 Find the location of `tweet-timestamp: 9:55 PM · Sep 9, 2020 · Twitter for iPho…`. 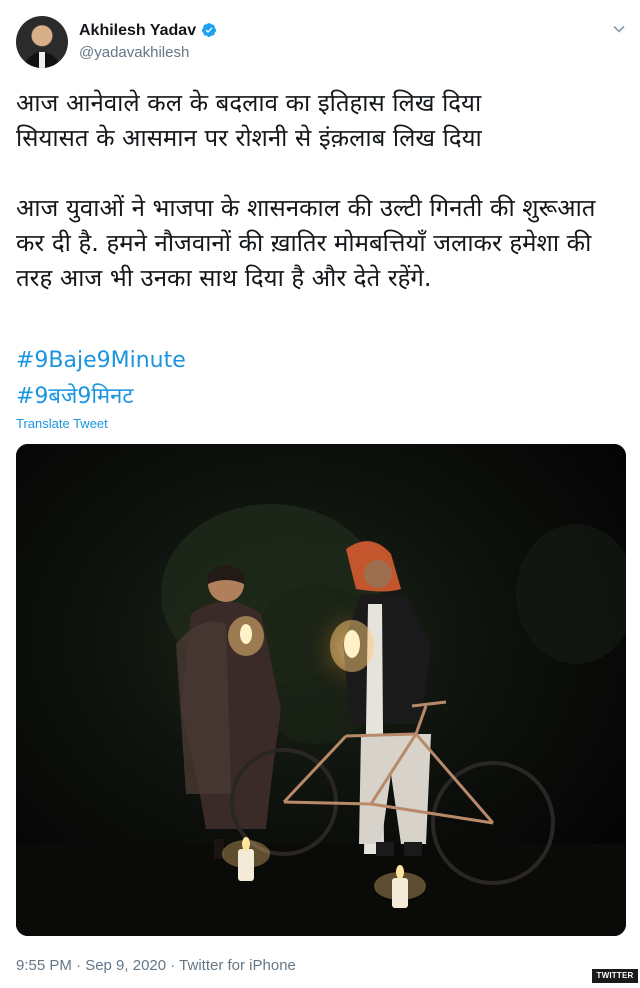

tweet-timestamp: 9:55 PM · Sep 9, 2020 · Twitter for iPho… is located at coordinates (156, 965).